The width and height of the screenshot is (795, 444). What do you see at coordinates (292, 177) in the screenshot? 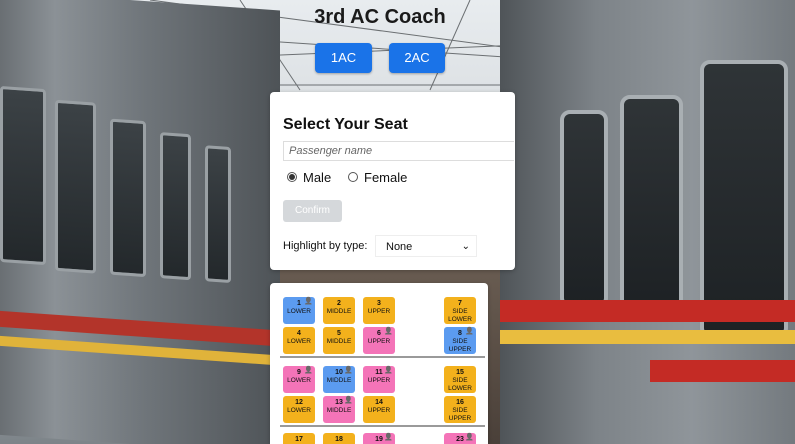
I see `male-radio` at bounding box center [292, 177].